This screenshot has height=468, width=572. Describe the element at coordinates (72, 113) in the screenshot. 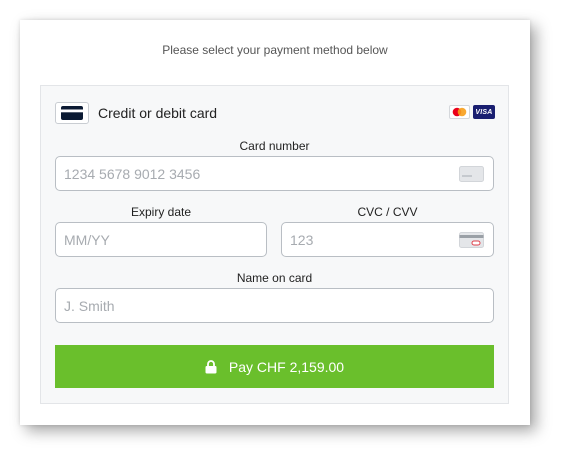

I see `credit-card-icon` at that location.